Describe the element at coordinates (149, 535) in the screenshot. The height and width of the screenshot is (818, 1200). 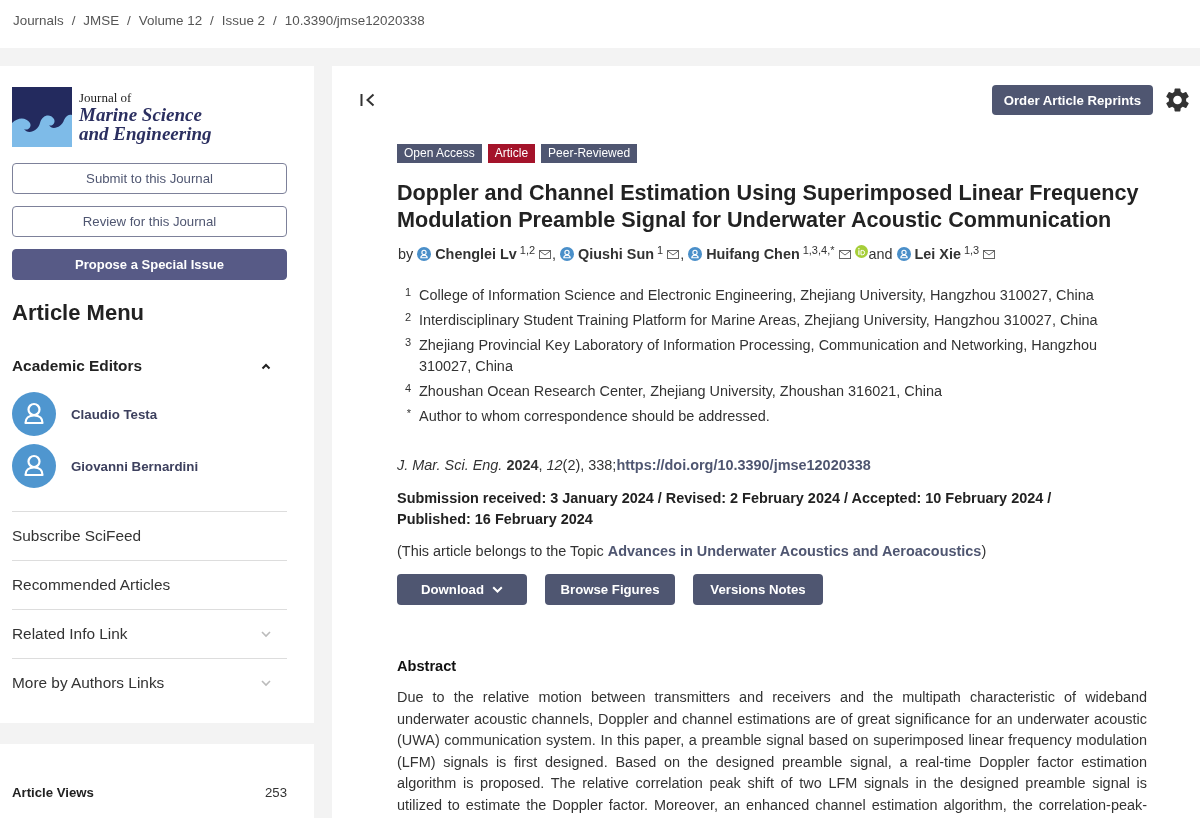
I see `menu-item: Subscribe SciFeed` at that location.